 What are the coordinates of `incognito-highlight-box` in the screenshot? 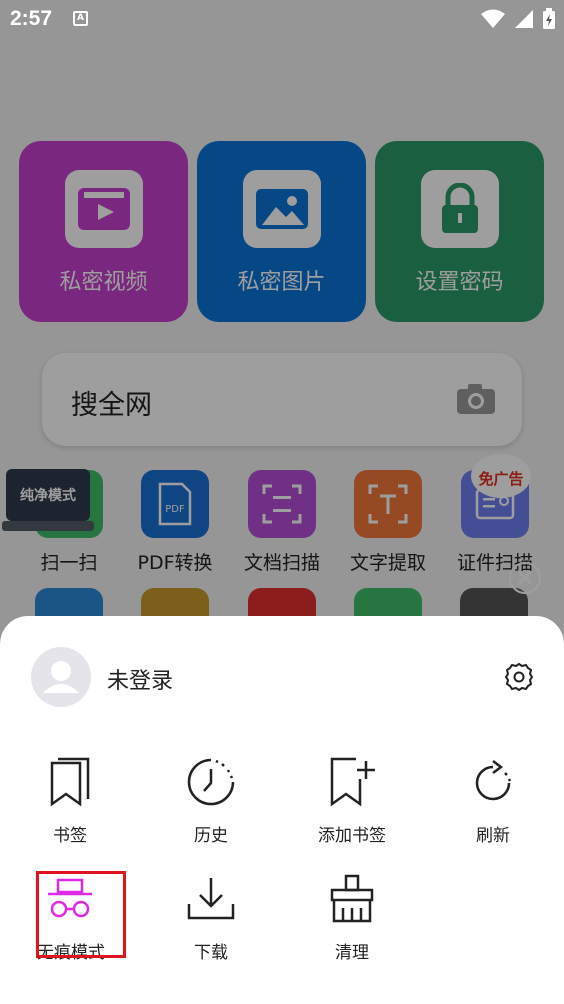 It's located at (81, 914).